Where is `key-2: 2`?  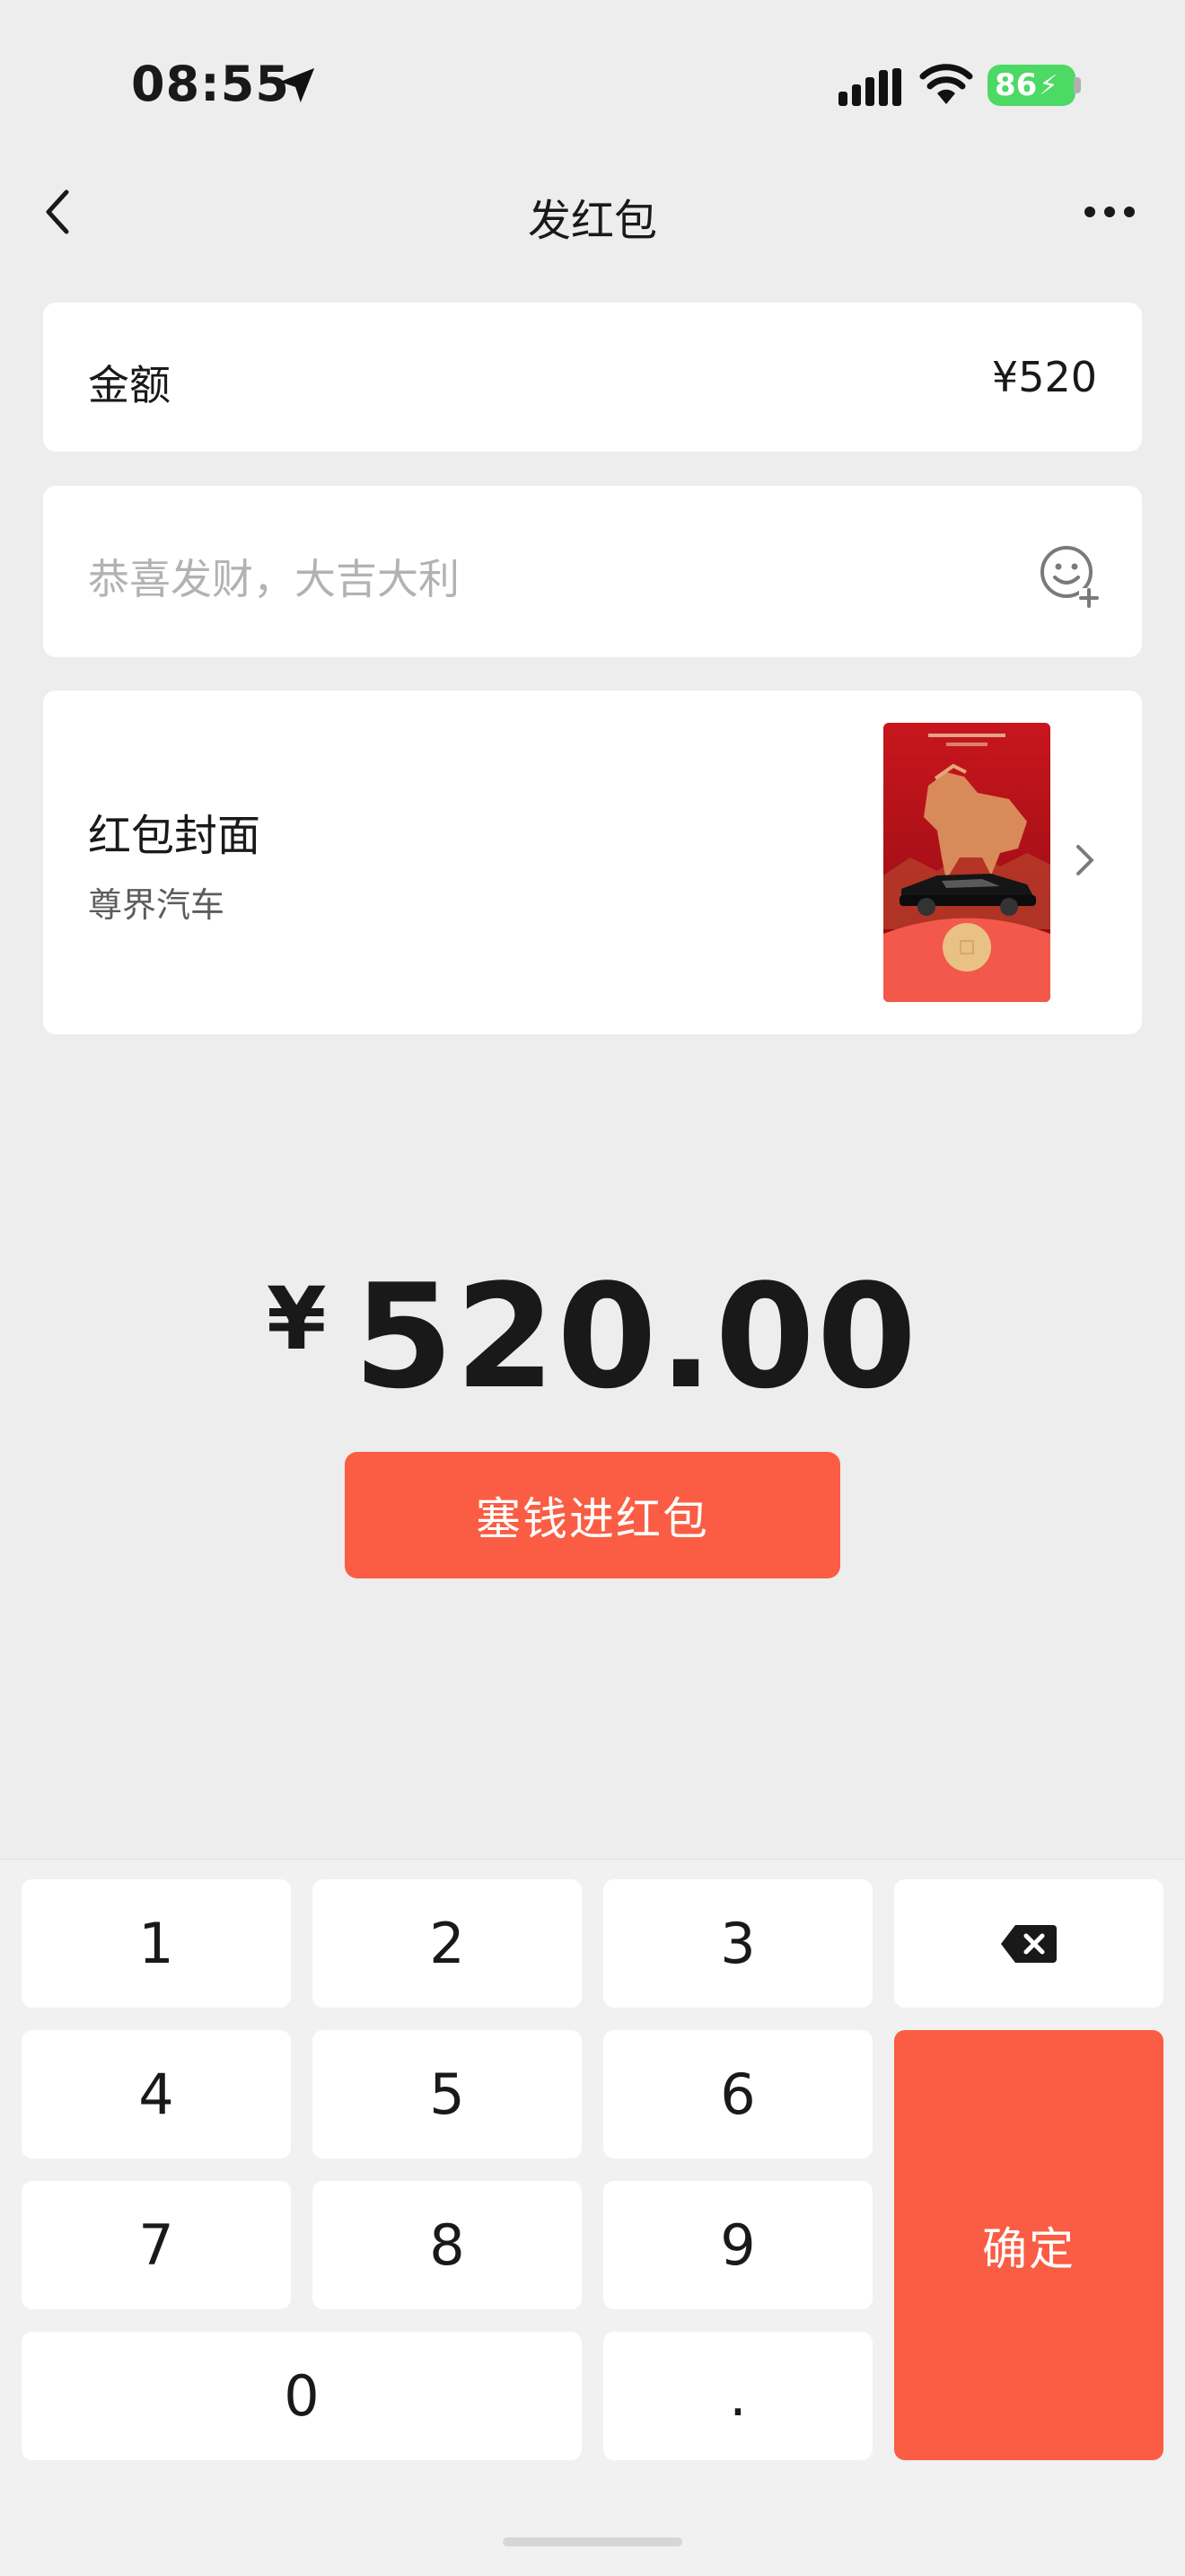 key-2: 2 is located at coordinates (447, 1943).